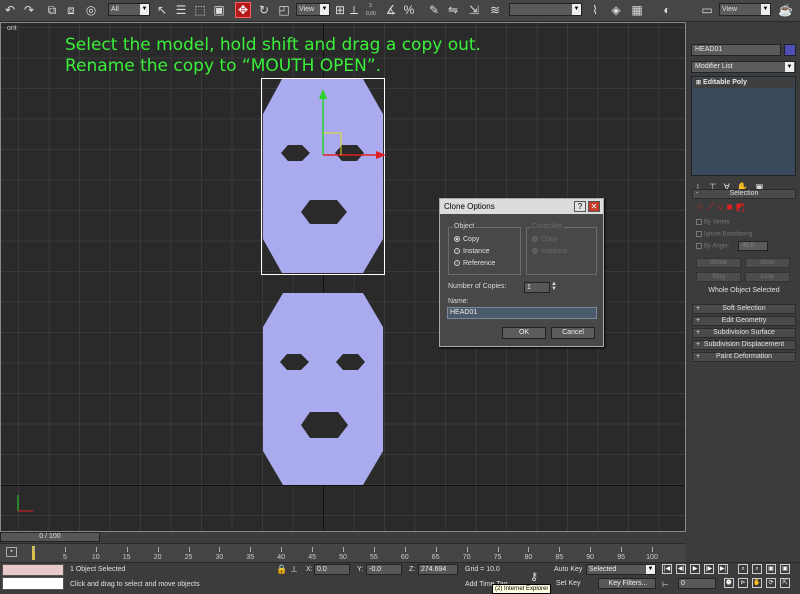  I want to click on go-to-end-icon: ▶|, so click(723, 569).